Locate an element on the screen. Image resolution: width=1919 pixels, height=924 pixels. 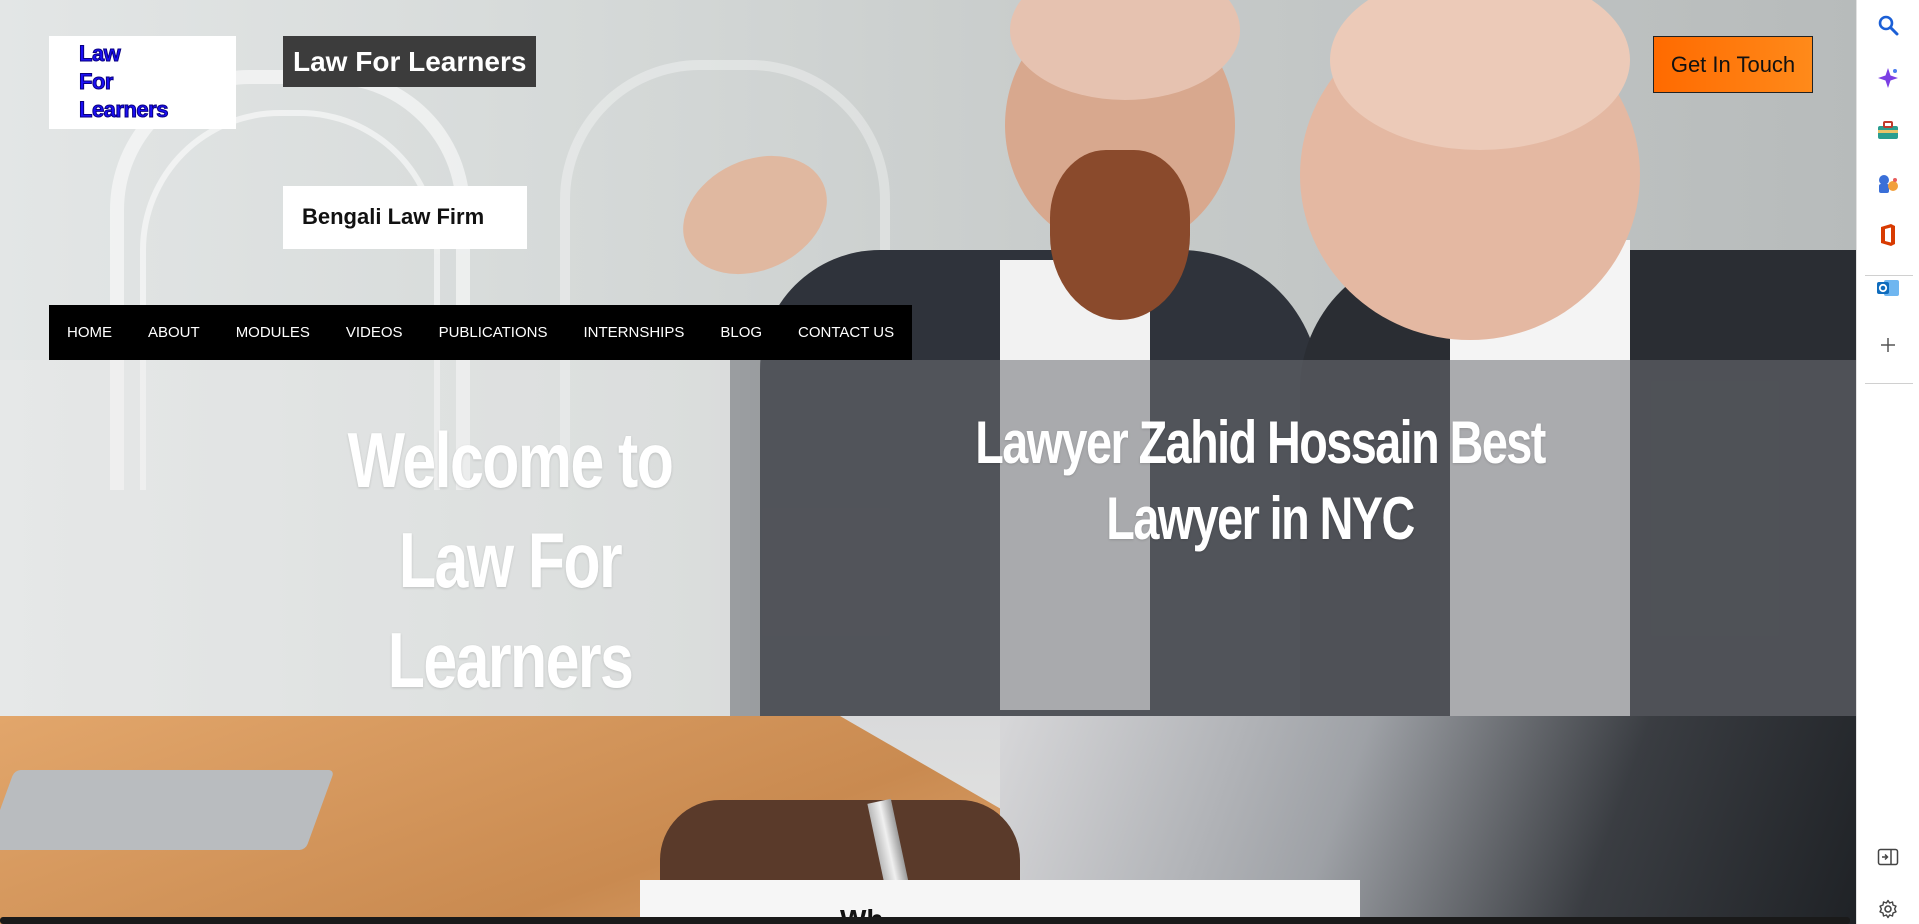
nav-item-about: ABOUT is located at coordinates (174, 332).